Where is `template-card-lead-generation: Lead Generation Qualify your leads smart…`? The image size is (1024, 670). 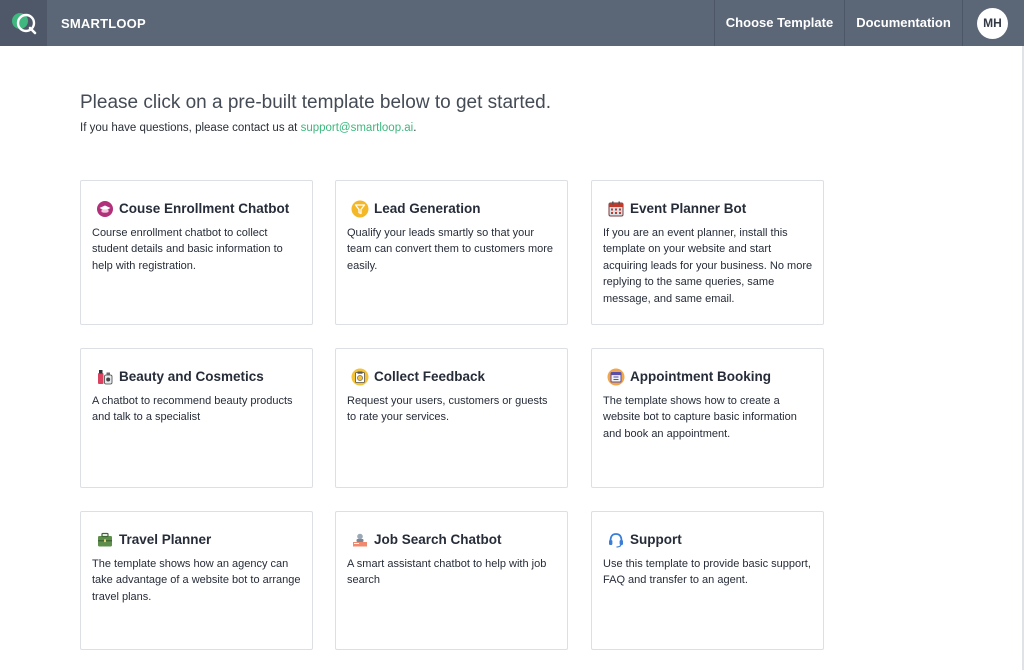
template-card-lead-generation: Lead Generation Qualify your leads smart… is located at coordinates (451, 252).